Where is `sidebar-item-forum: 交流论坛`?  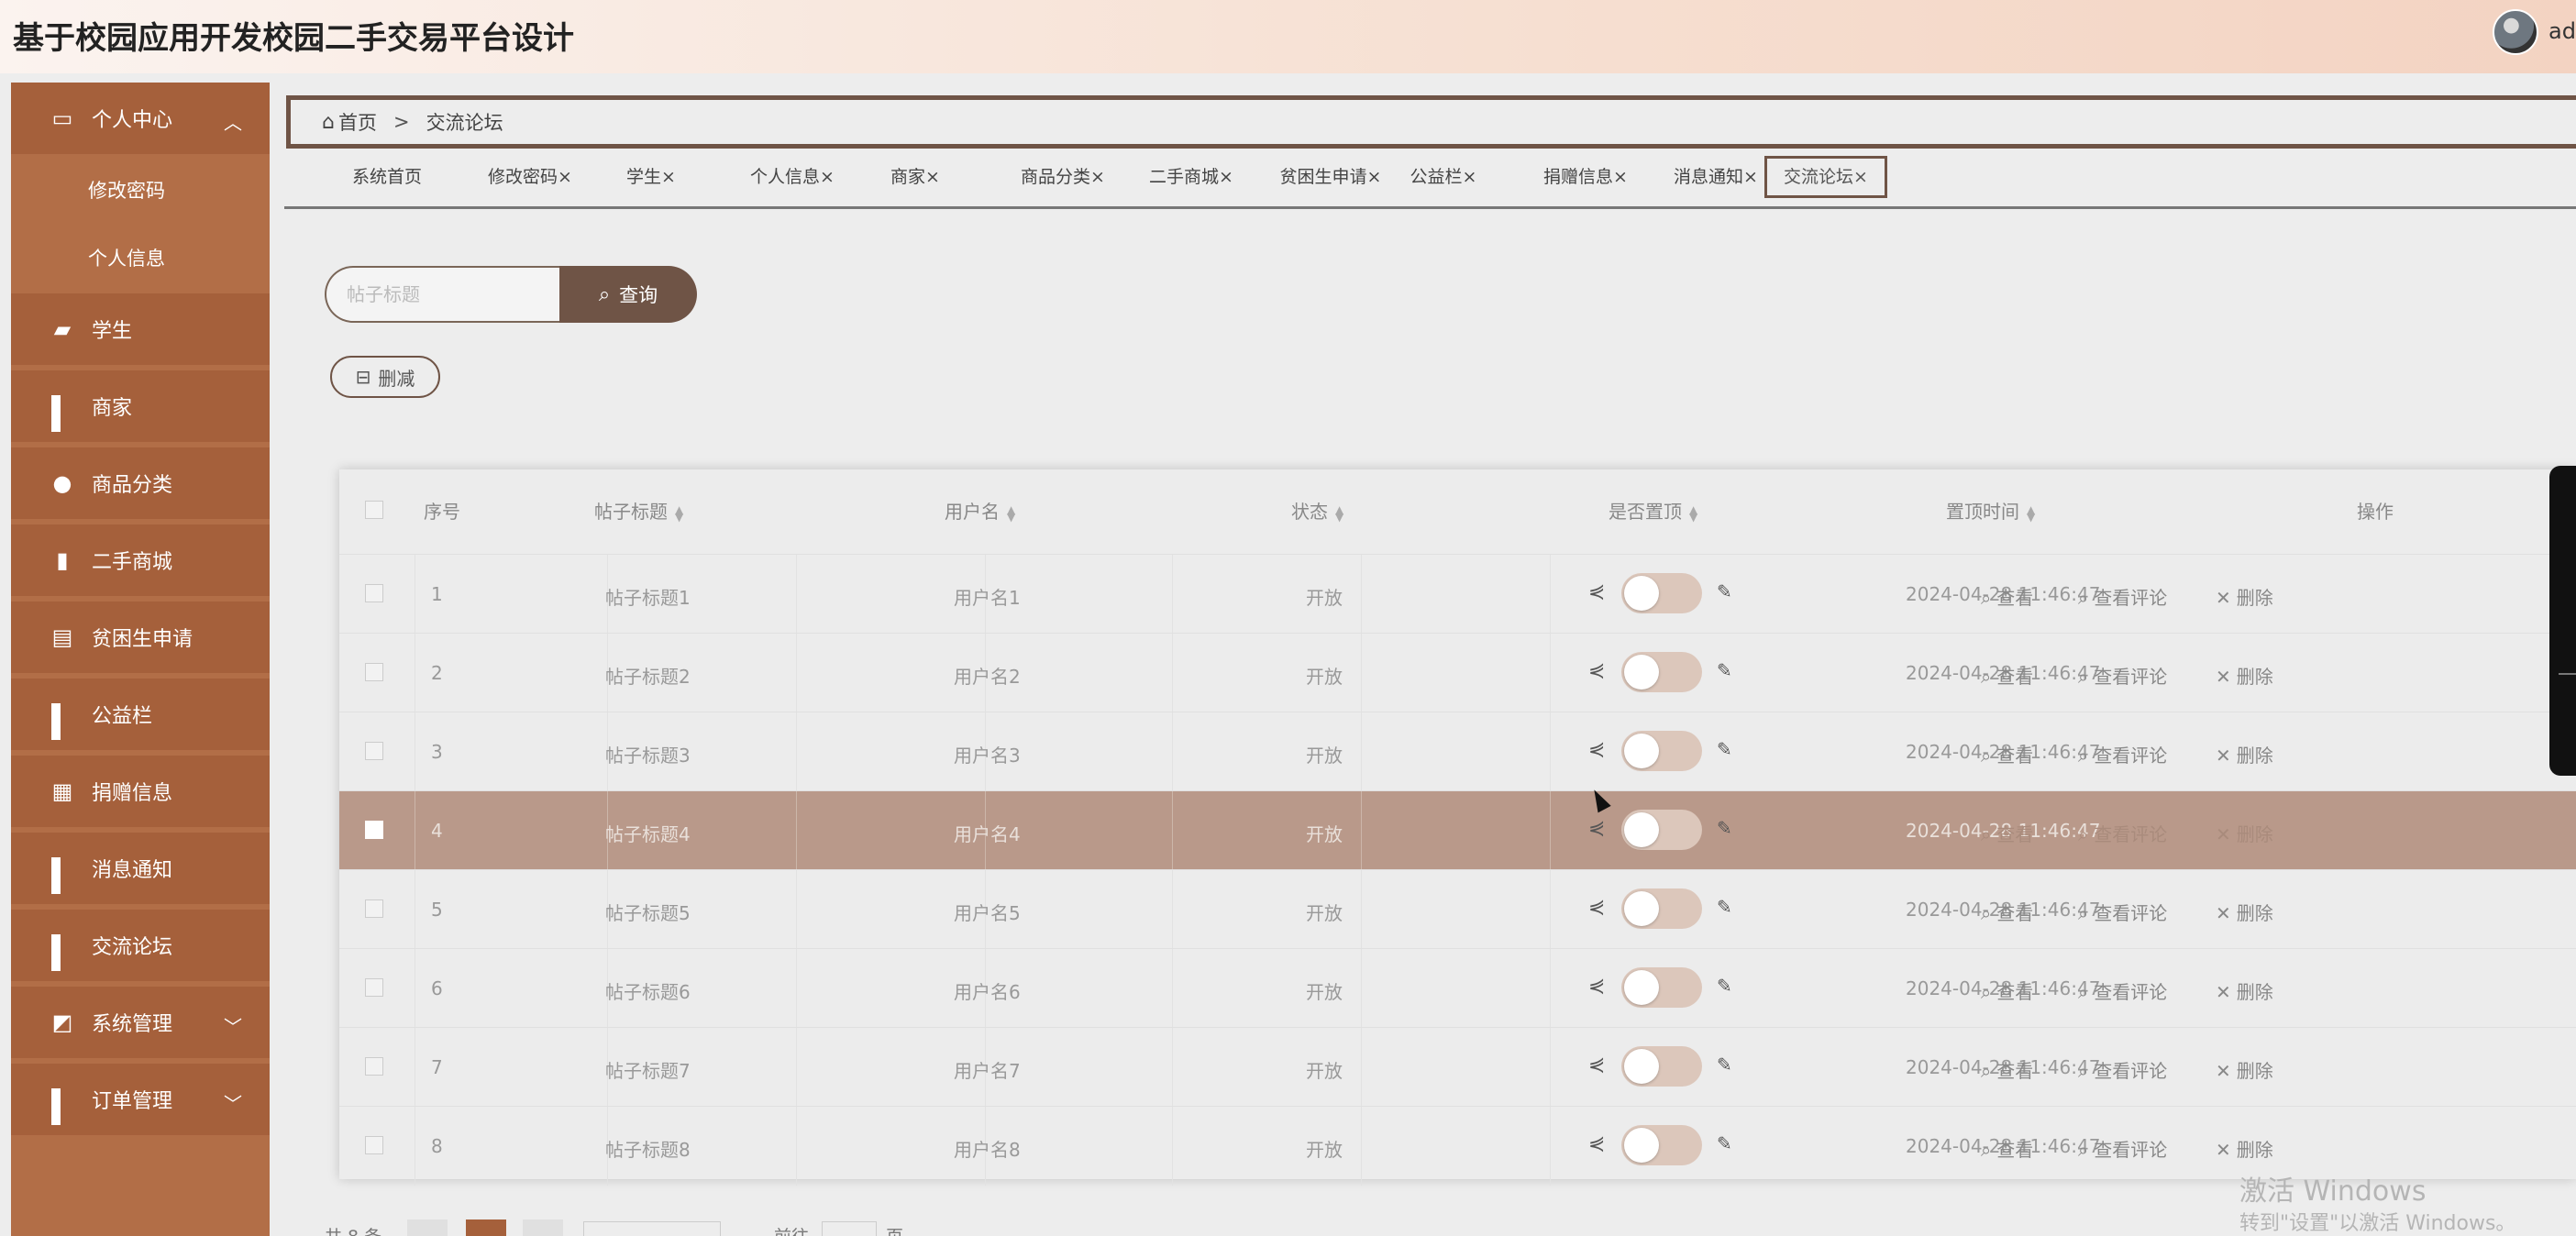
sidebar-item-forum: 交流论坛 is located at coordinates (140, 945).